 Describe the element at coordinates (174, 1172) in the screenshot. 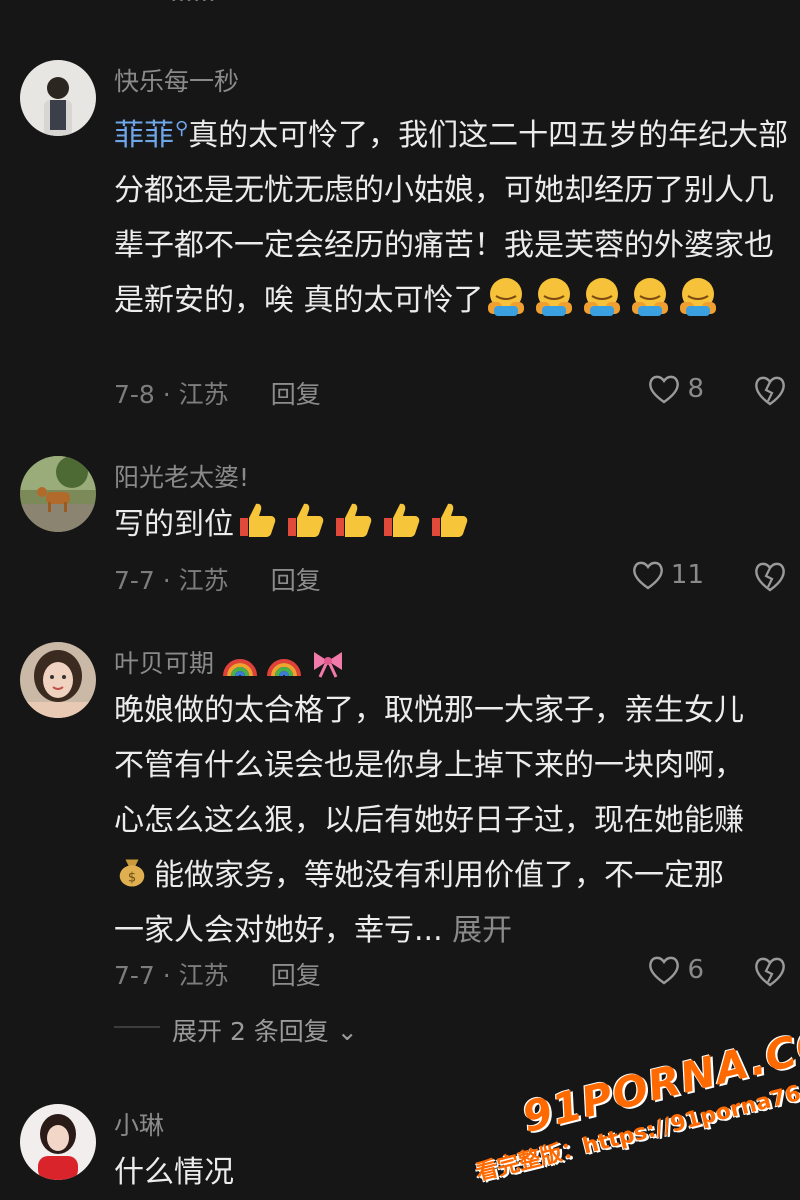

I see `comment-body: 什么情况` at that location.